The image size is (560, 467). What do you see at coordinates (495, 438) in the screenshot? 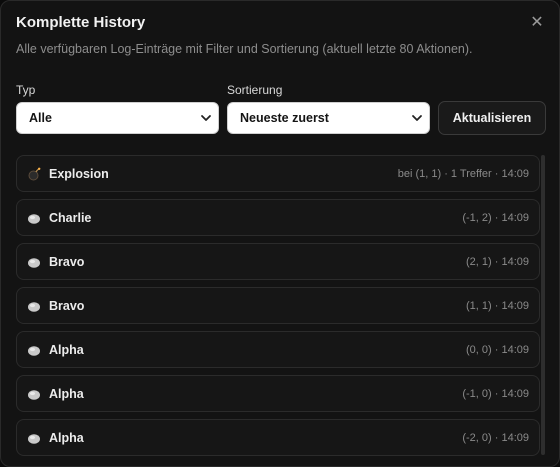
I see `entry-meta: (-2, 0) · 14:09` at bounding box center [495, 438].